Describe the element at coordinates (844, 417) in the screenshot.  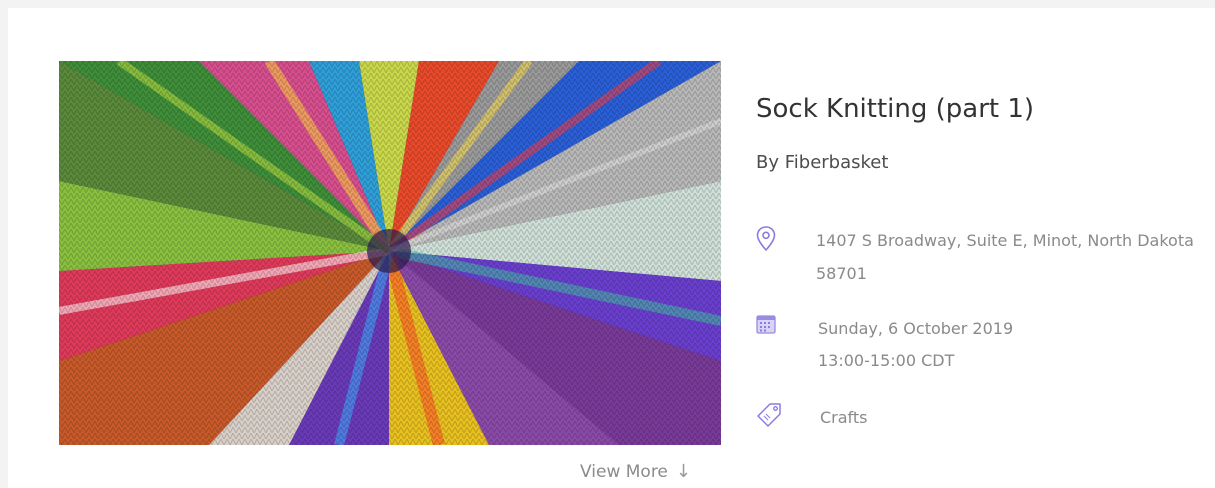
I see `category-label: Crafts` at that location.